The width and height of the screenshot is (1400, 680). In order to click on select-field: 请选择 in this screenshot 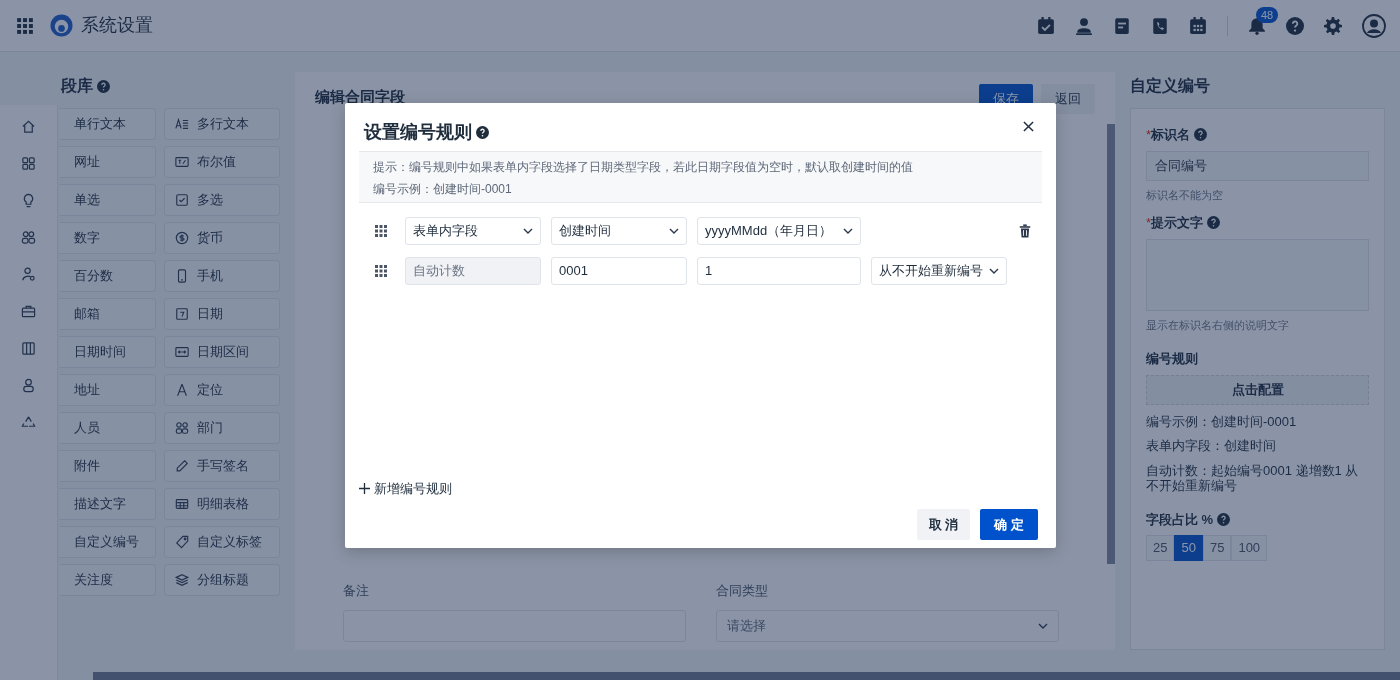, I will do `click(887, 626)`.